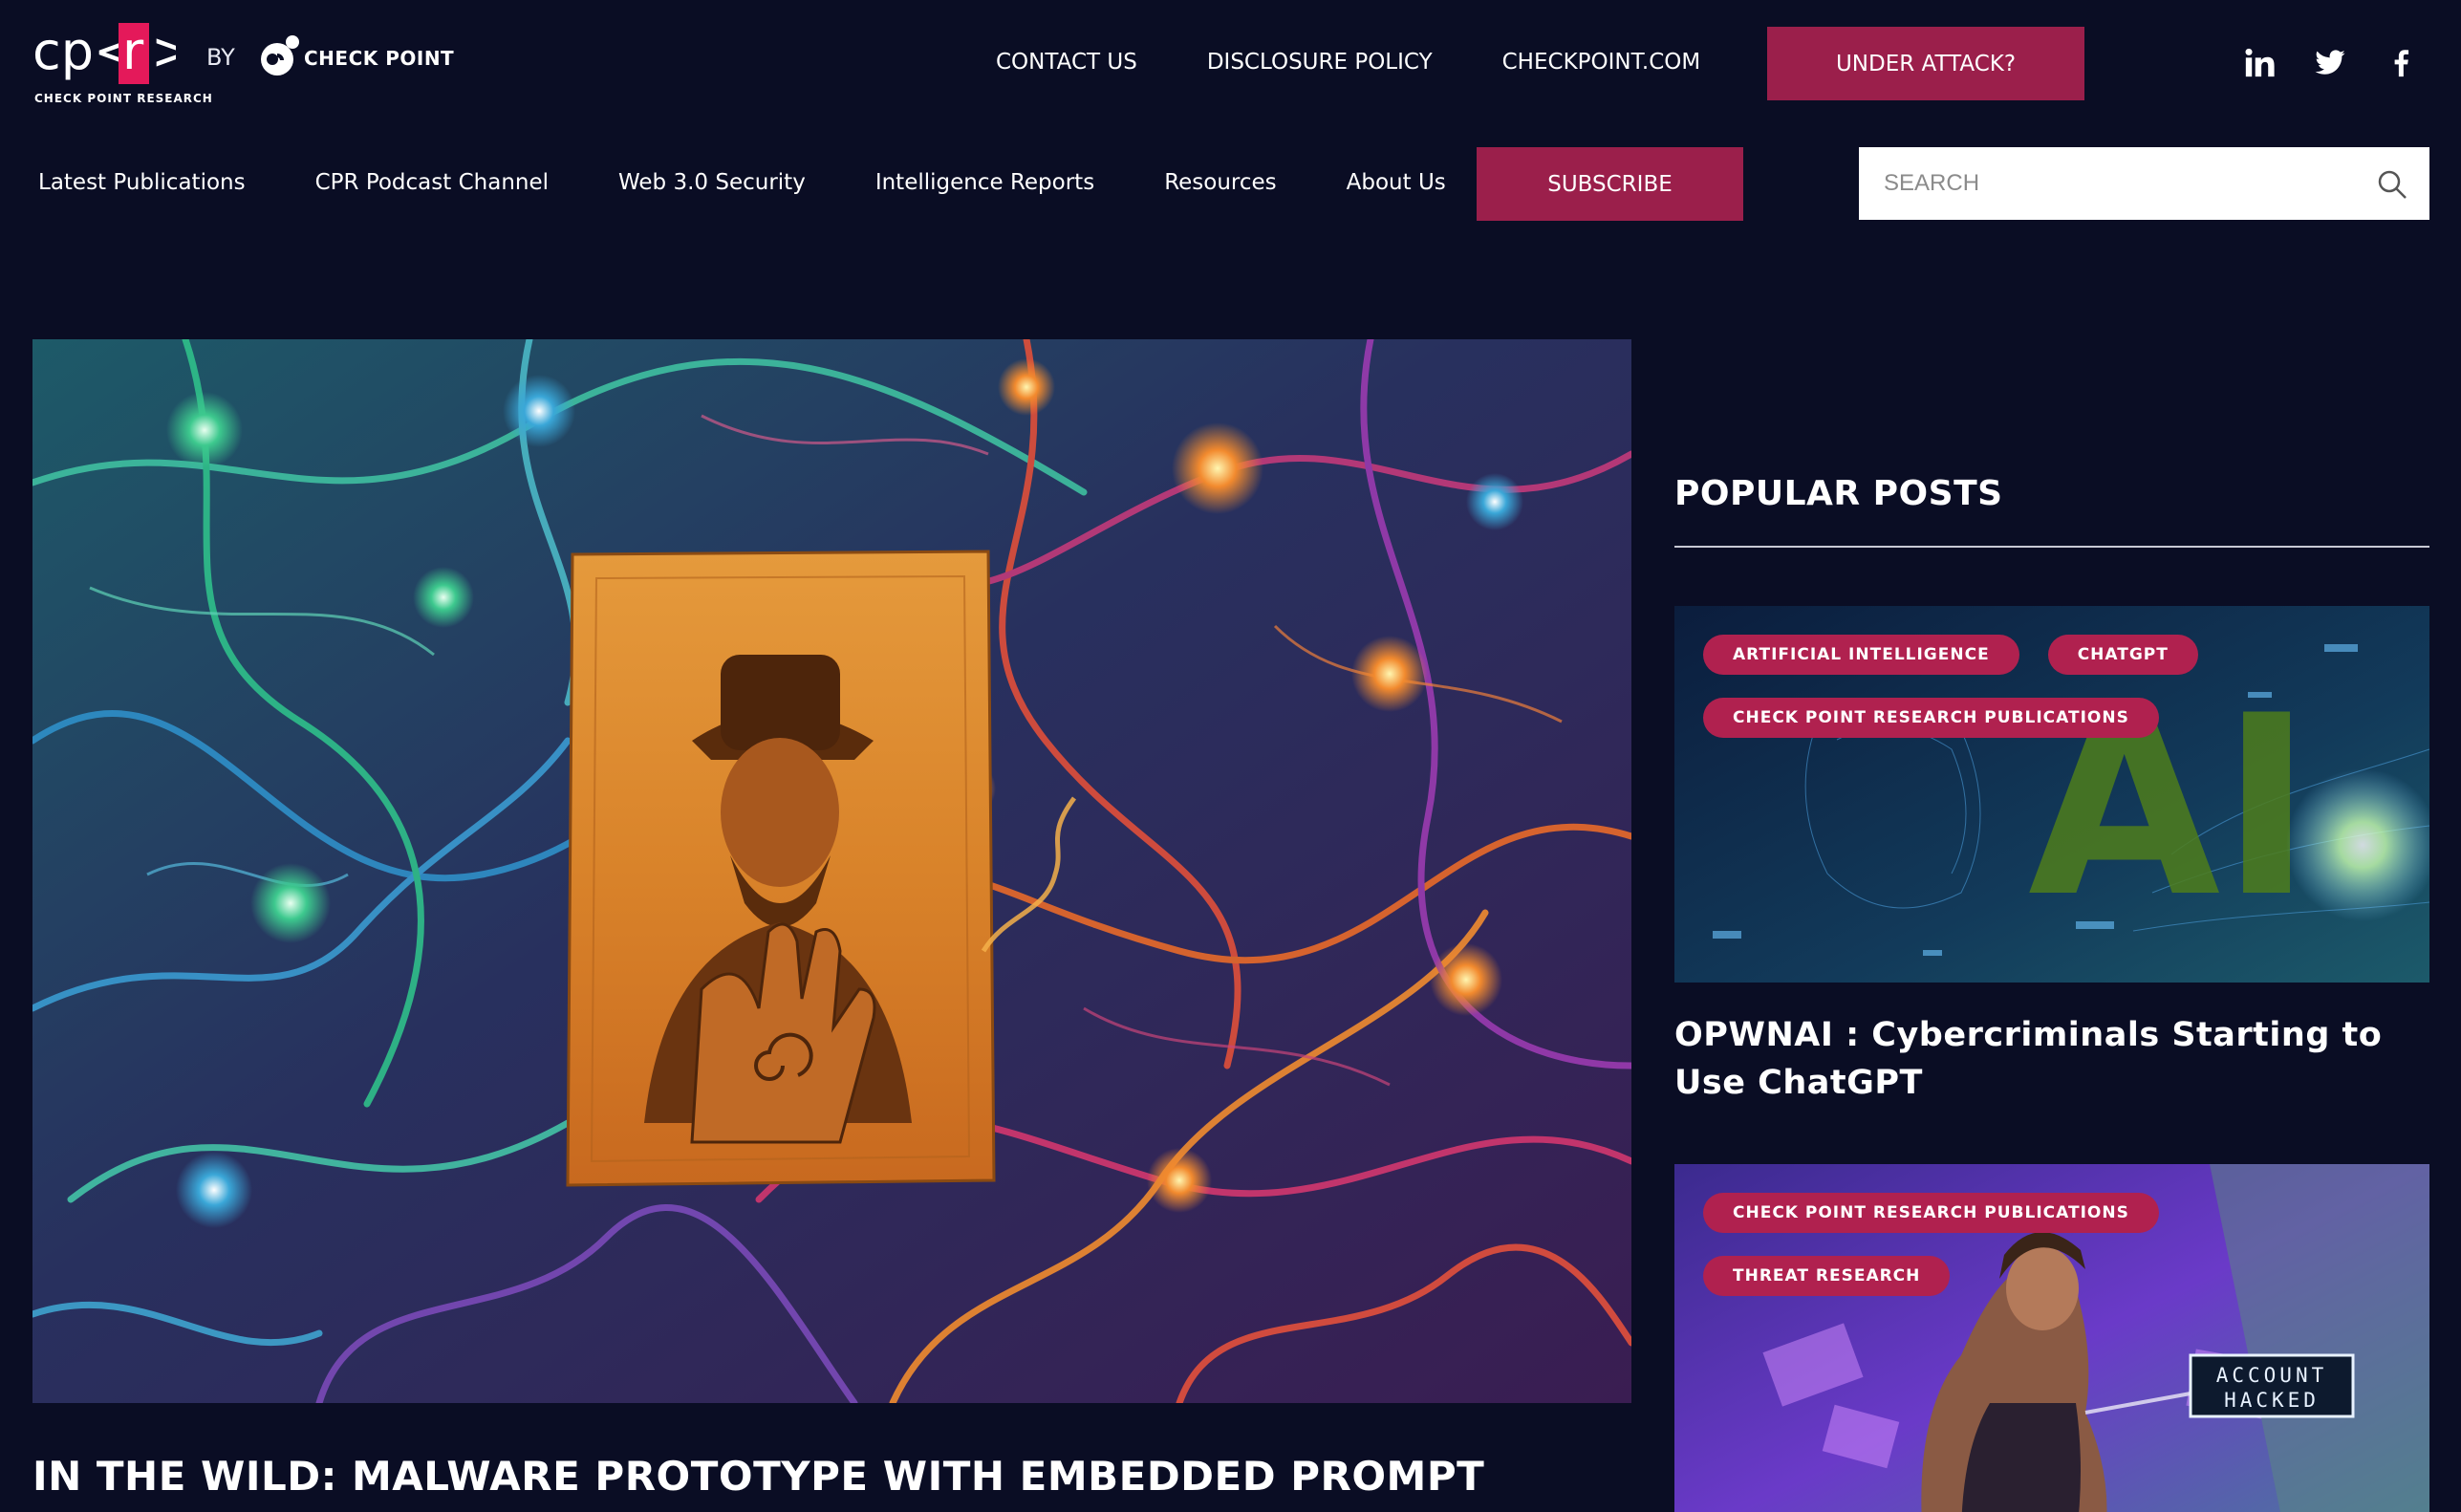 This screenshot has height=1512, width=2461. What do you see at coordinates (2051, 547) in the screenshot?
I see `popular-posts-divider` at bounding box center [2051, 547].